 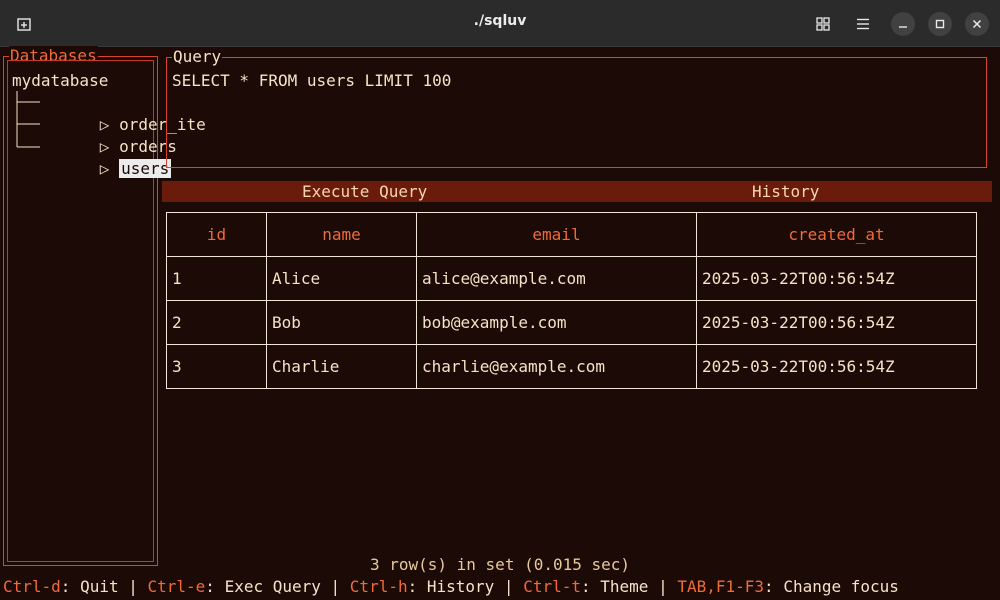 What do you see at coordinates (364, 191) in the screenshot?
I see `execute-query-button: Execute Query` at bounding box center [364, 191].